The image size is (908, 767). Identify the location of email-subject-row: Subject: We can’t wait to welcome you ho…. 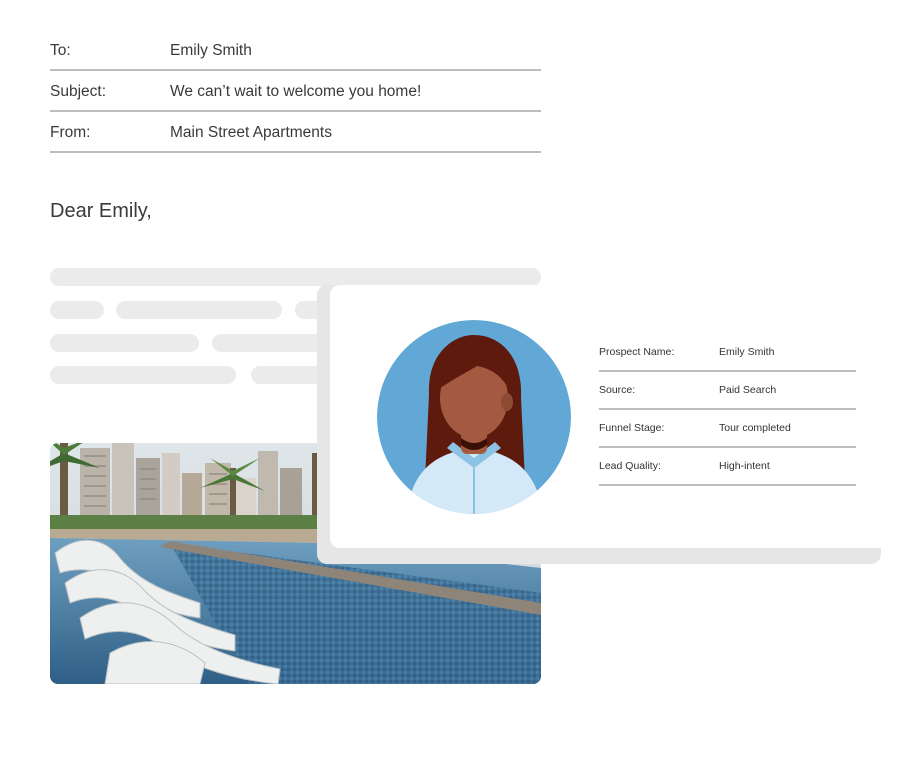
(295, 91).